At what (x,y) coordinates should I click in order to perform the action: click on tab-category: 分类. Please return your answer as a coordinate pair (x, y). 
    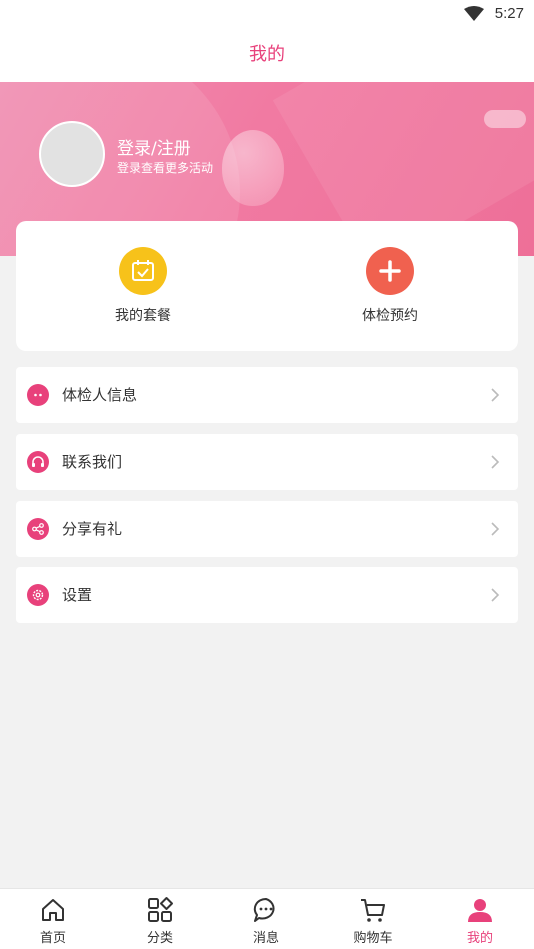
    Looking at the image, I should click on (160, 919).